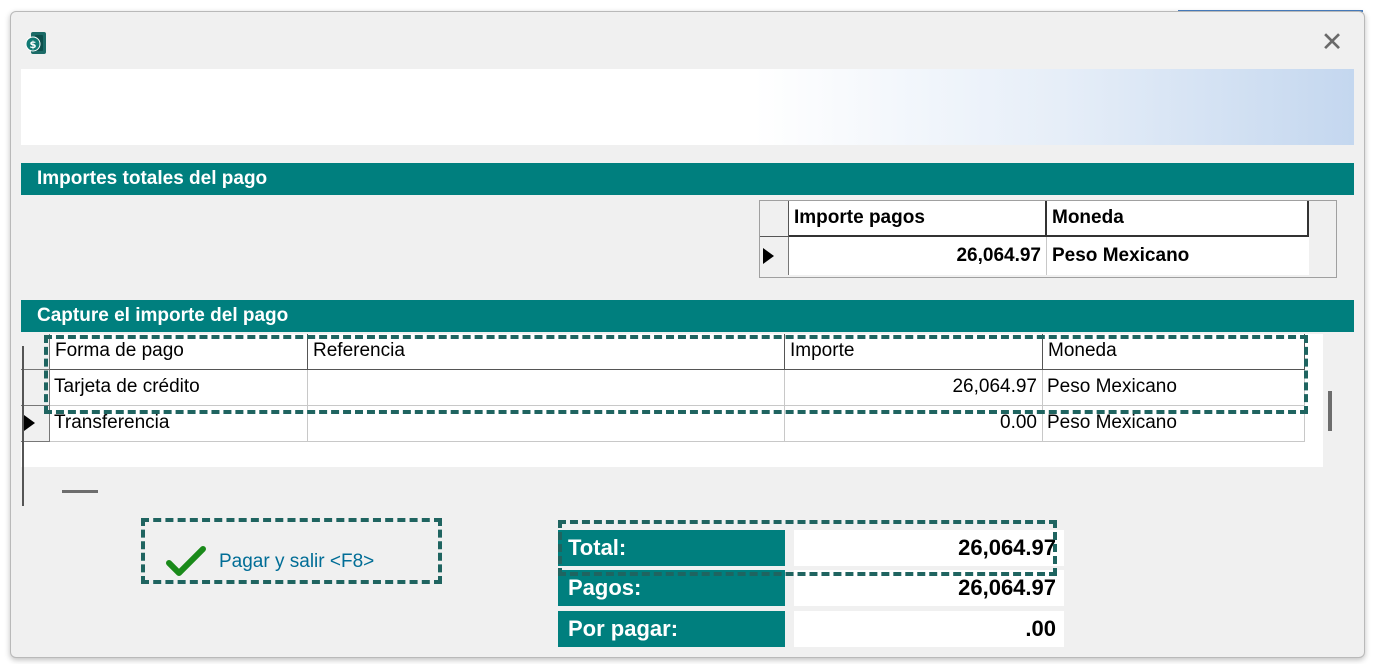 The height and width of the screenshot is (664, 1375). What do you see at coordinates (929, 548) in the screenshot?
I see `total-value: 26,064.97` at bounding box center [929, 548].